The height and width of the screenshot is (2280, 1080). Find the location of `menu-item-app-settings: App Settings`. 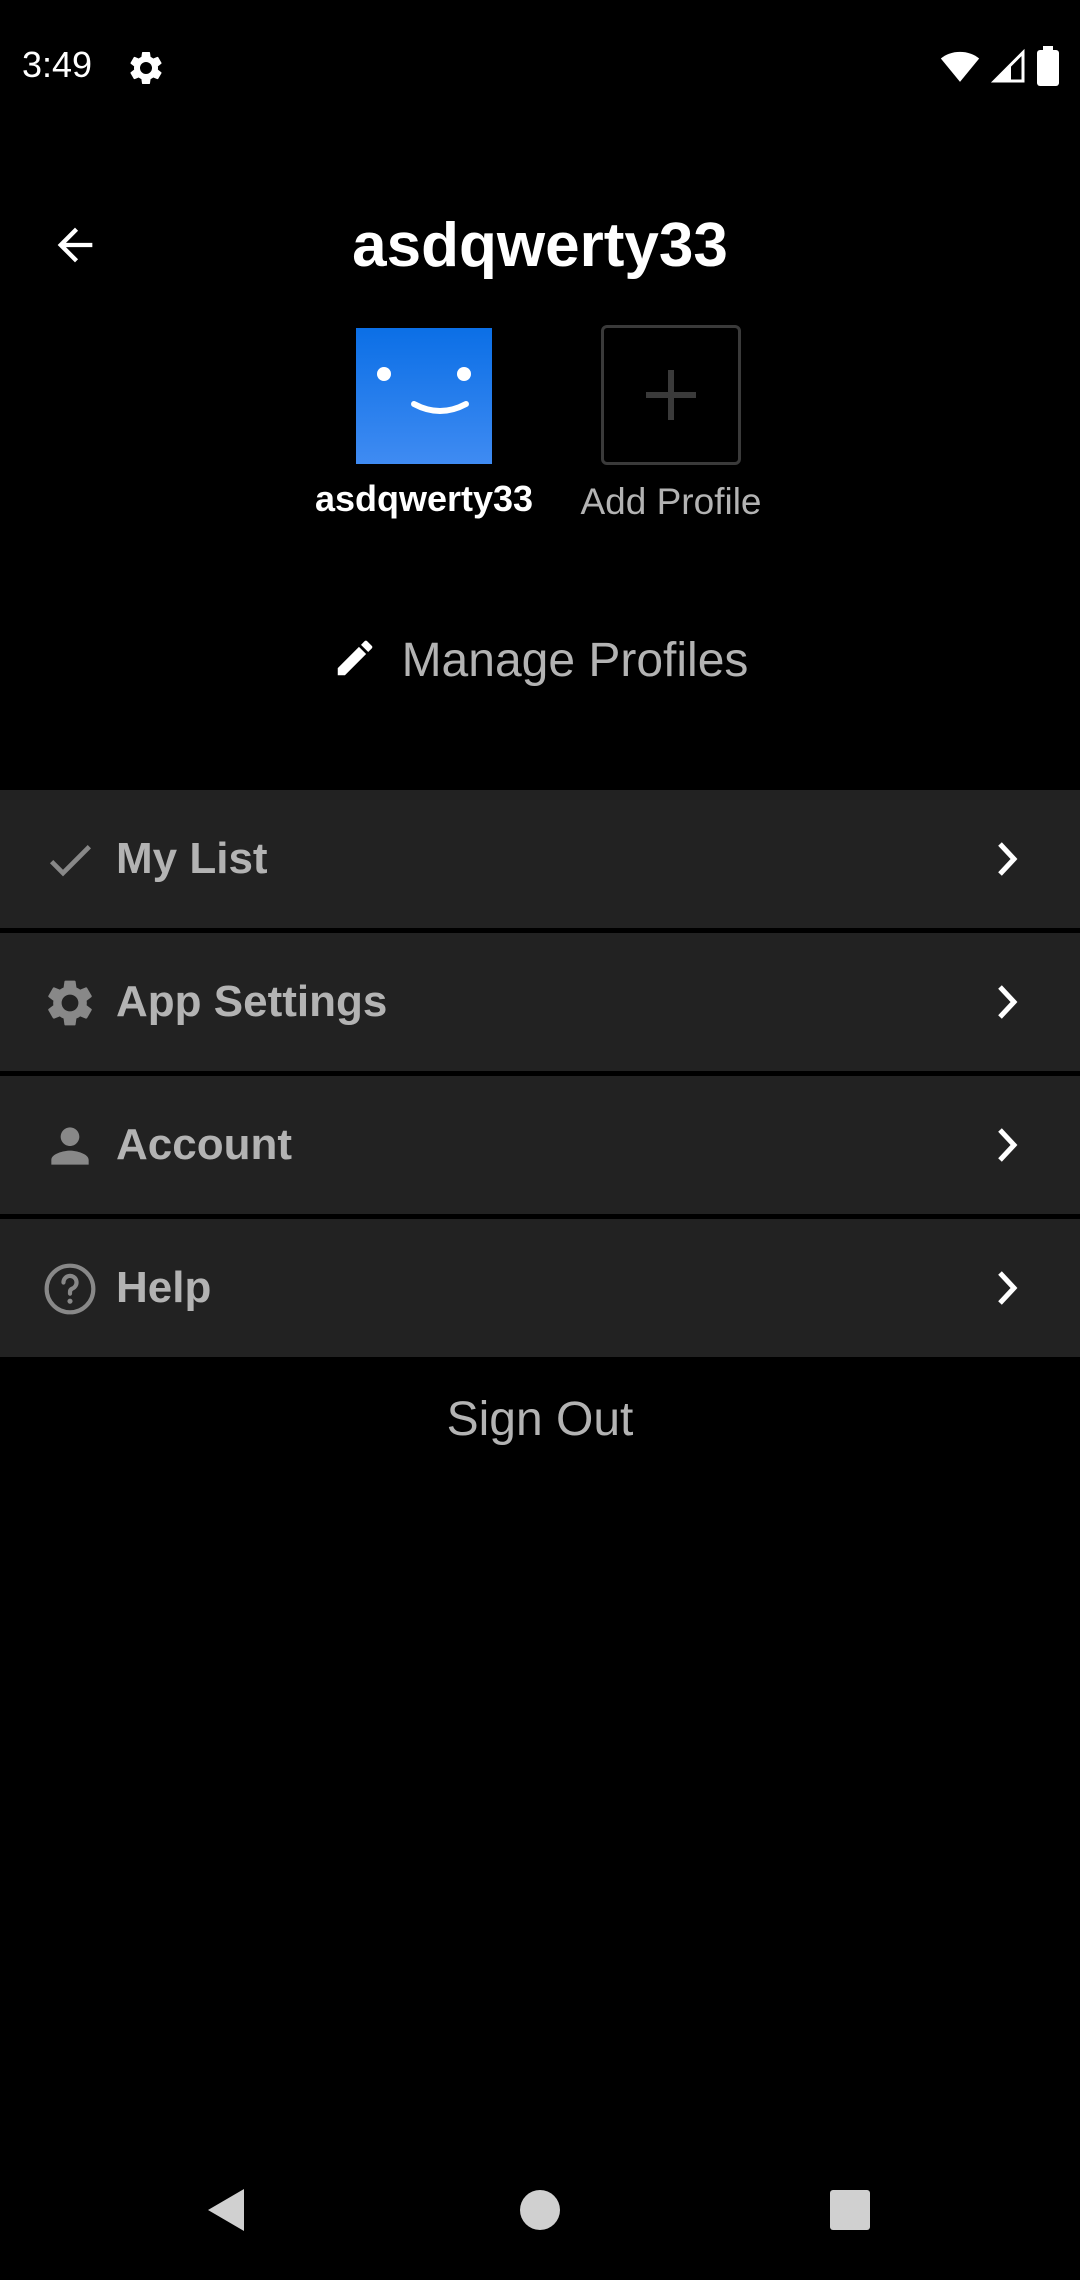

menu-item-app-settings: App Settings is located at coordinates (540, 1002).